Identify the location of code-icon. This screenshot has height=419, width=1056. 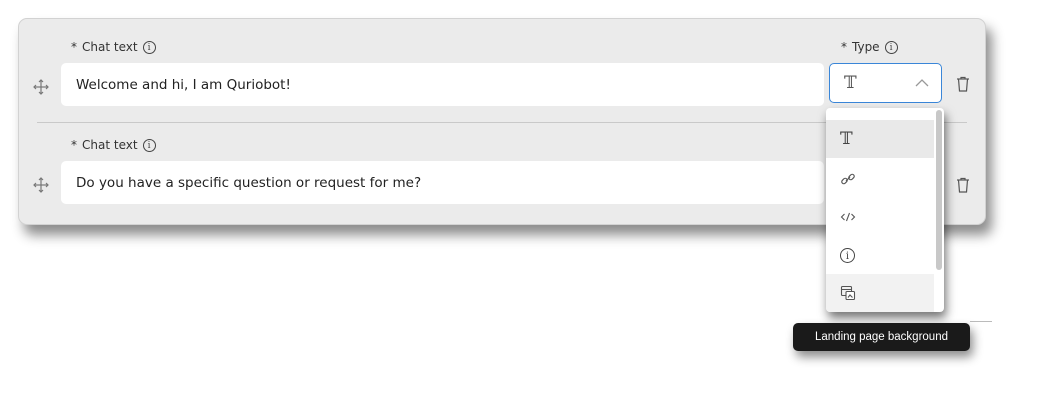
(848, 217).